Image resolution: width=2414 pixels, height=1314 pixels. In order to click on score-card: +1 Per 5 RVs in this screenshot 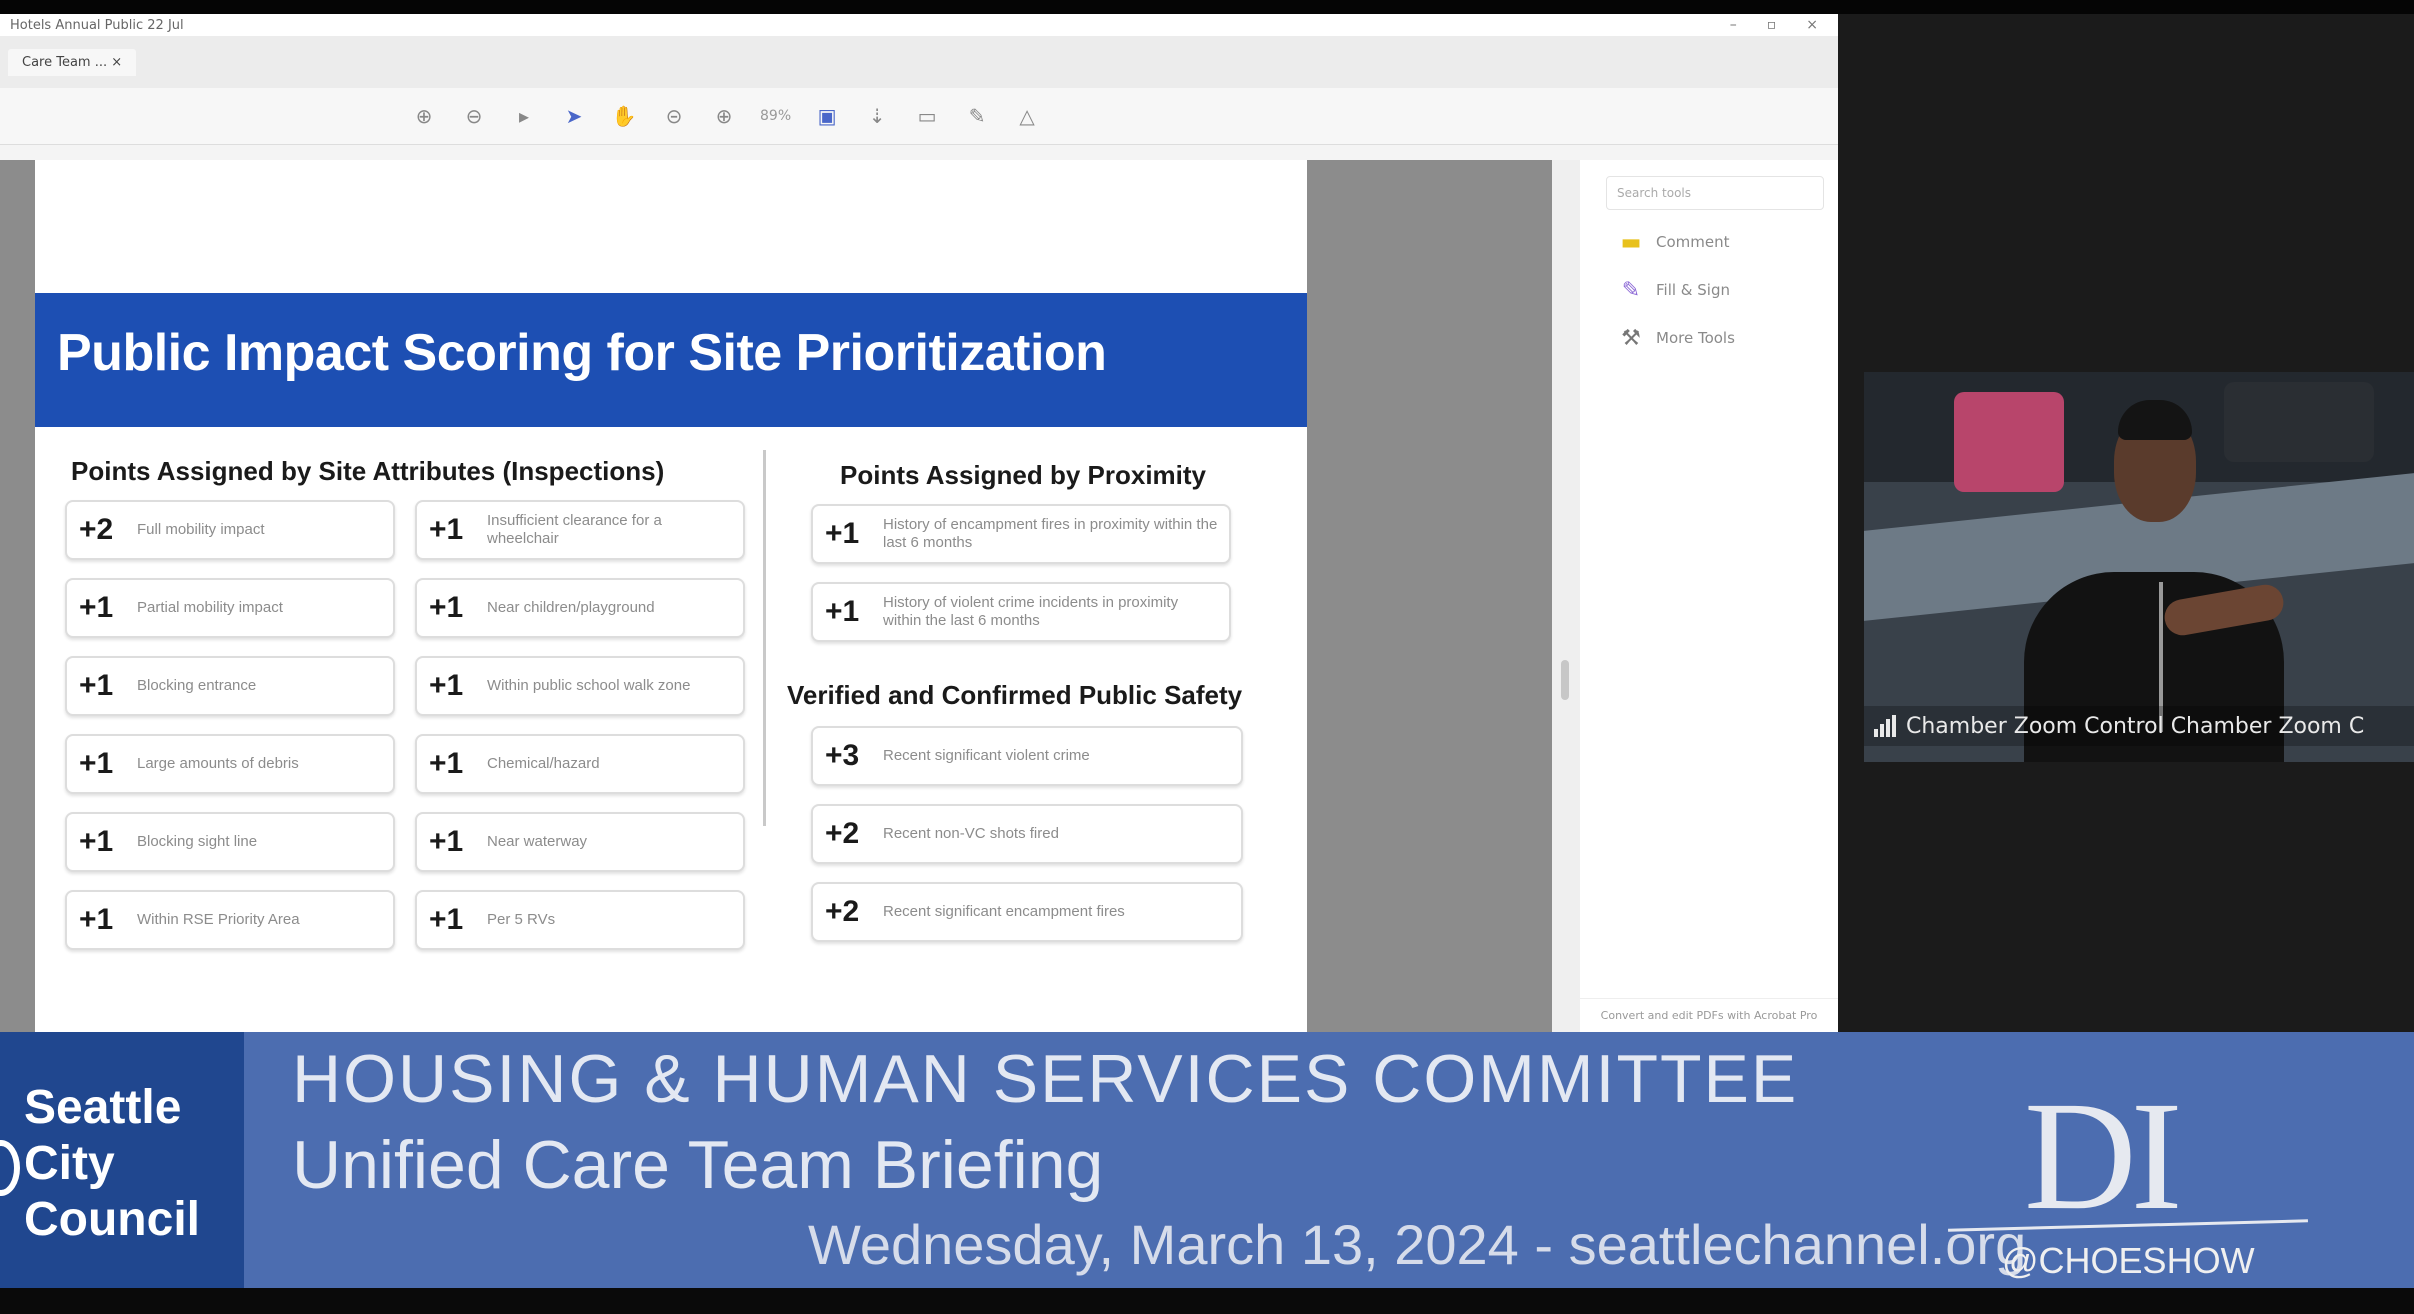, I will do `click(580, 920)`.